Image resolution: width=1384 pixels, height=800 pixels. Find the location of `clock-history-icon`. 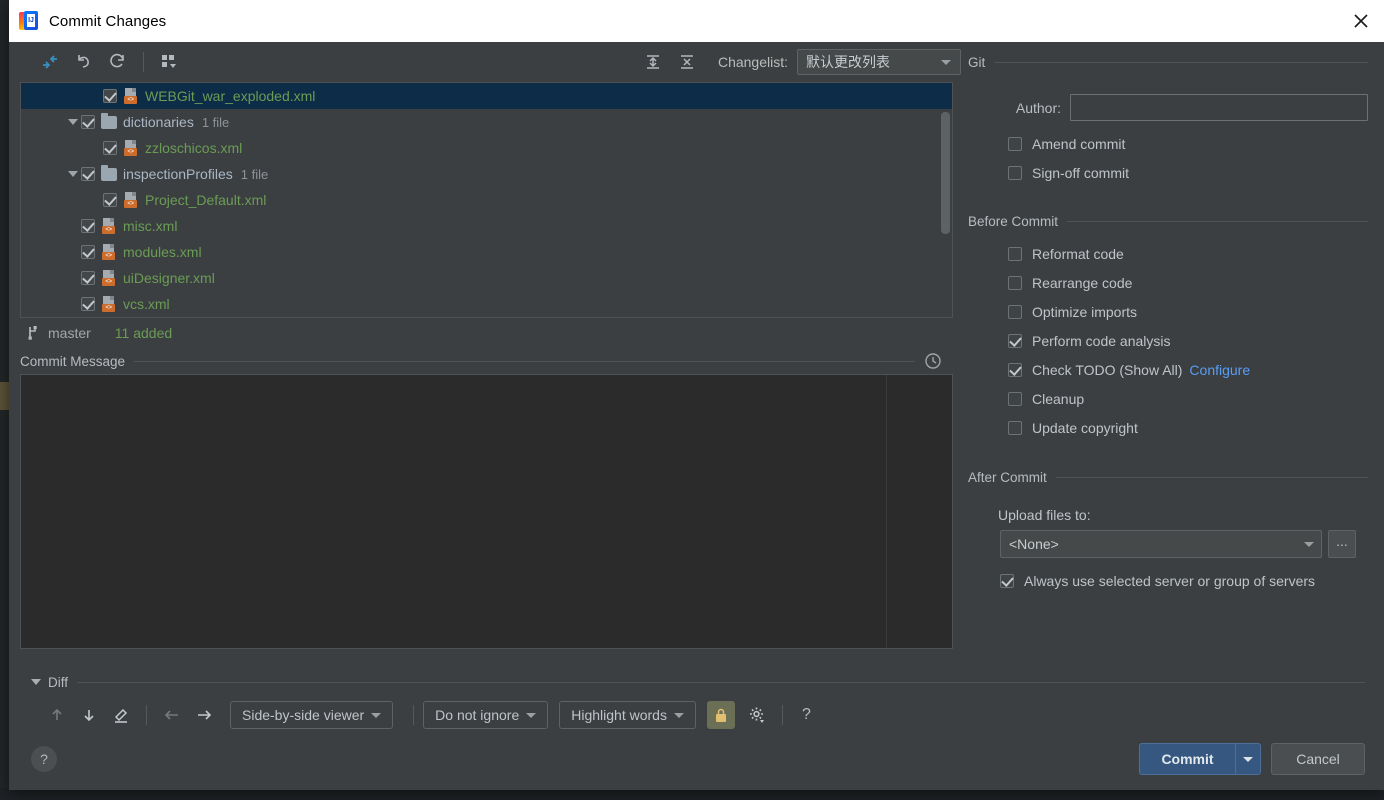

clock-history-icon is located at coordinates (933, 361).